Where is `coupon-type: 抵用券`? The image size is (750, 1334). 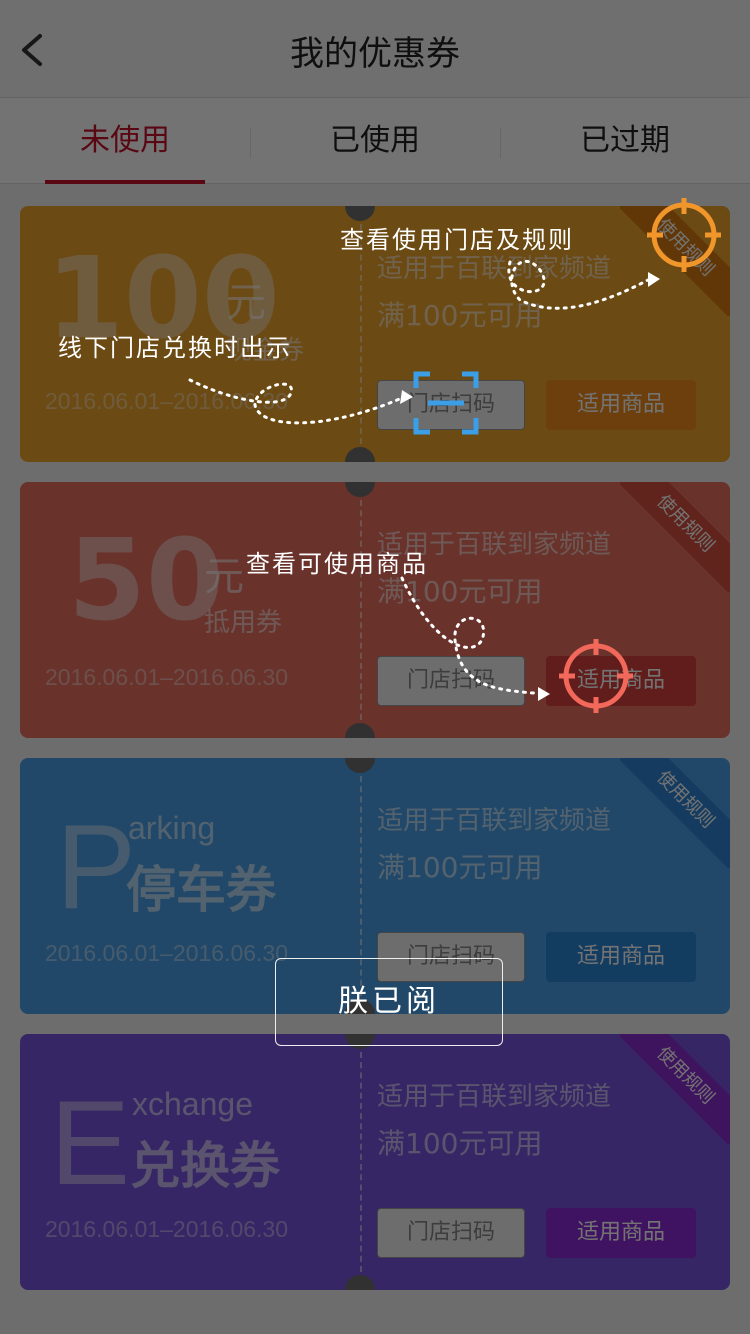 coupon-type: 抵用券 is located at coordinates (243, 623).